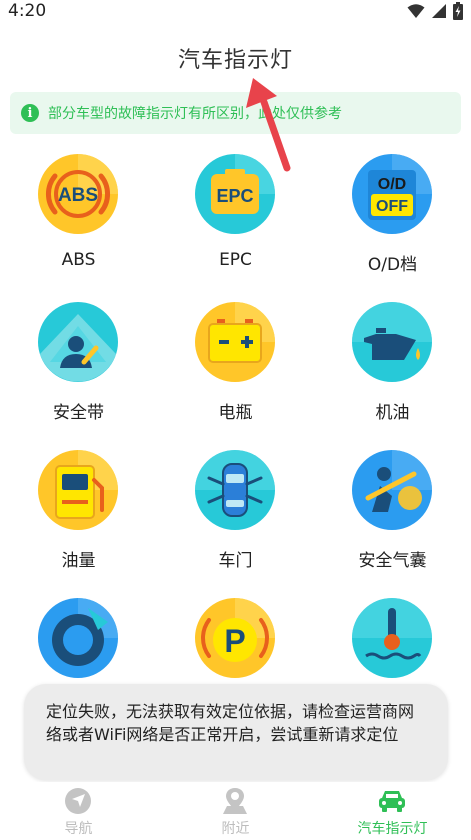  What do you see at coordinates (235, 561) in the screenshot?
I see `grid-item-label: 车门` at bounding box center [235, 561].